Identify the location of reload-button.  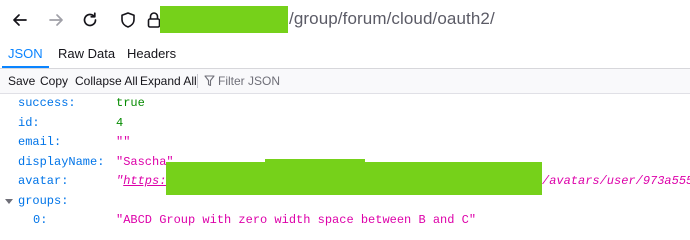
(90, 20).